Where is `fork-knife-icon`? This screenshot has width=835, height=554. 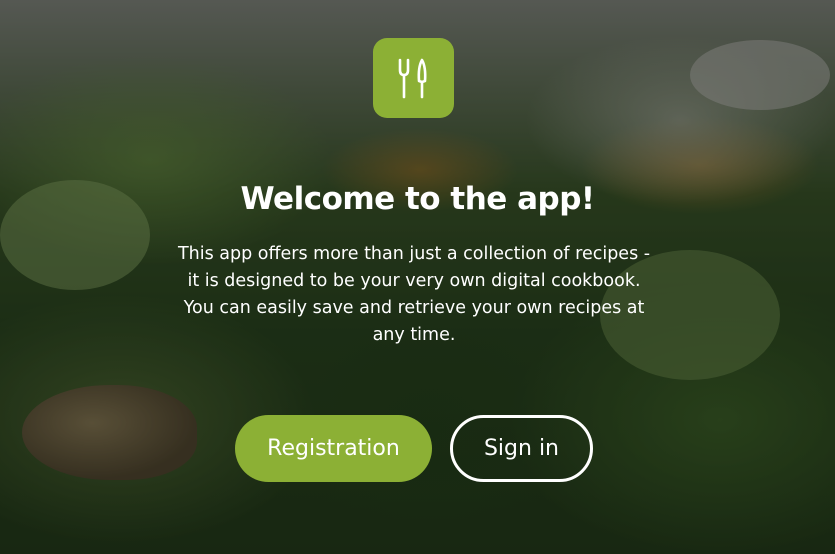 fork-knife-icon is located at coordinates (412, 78).